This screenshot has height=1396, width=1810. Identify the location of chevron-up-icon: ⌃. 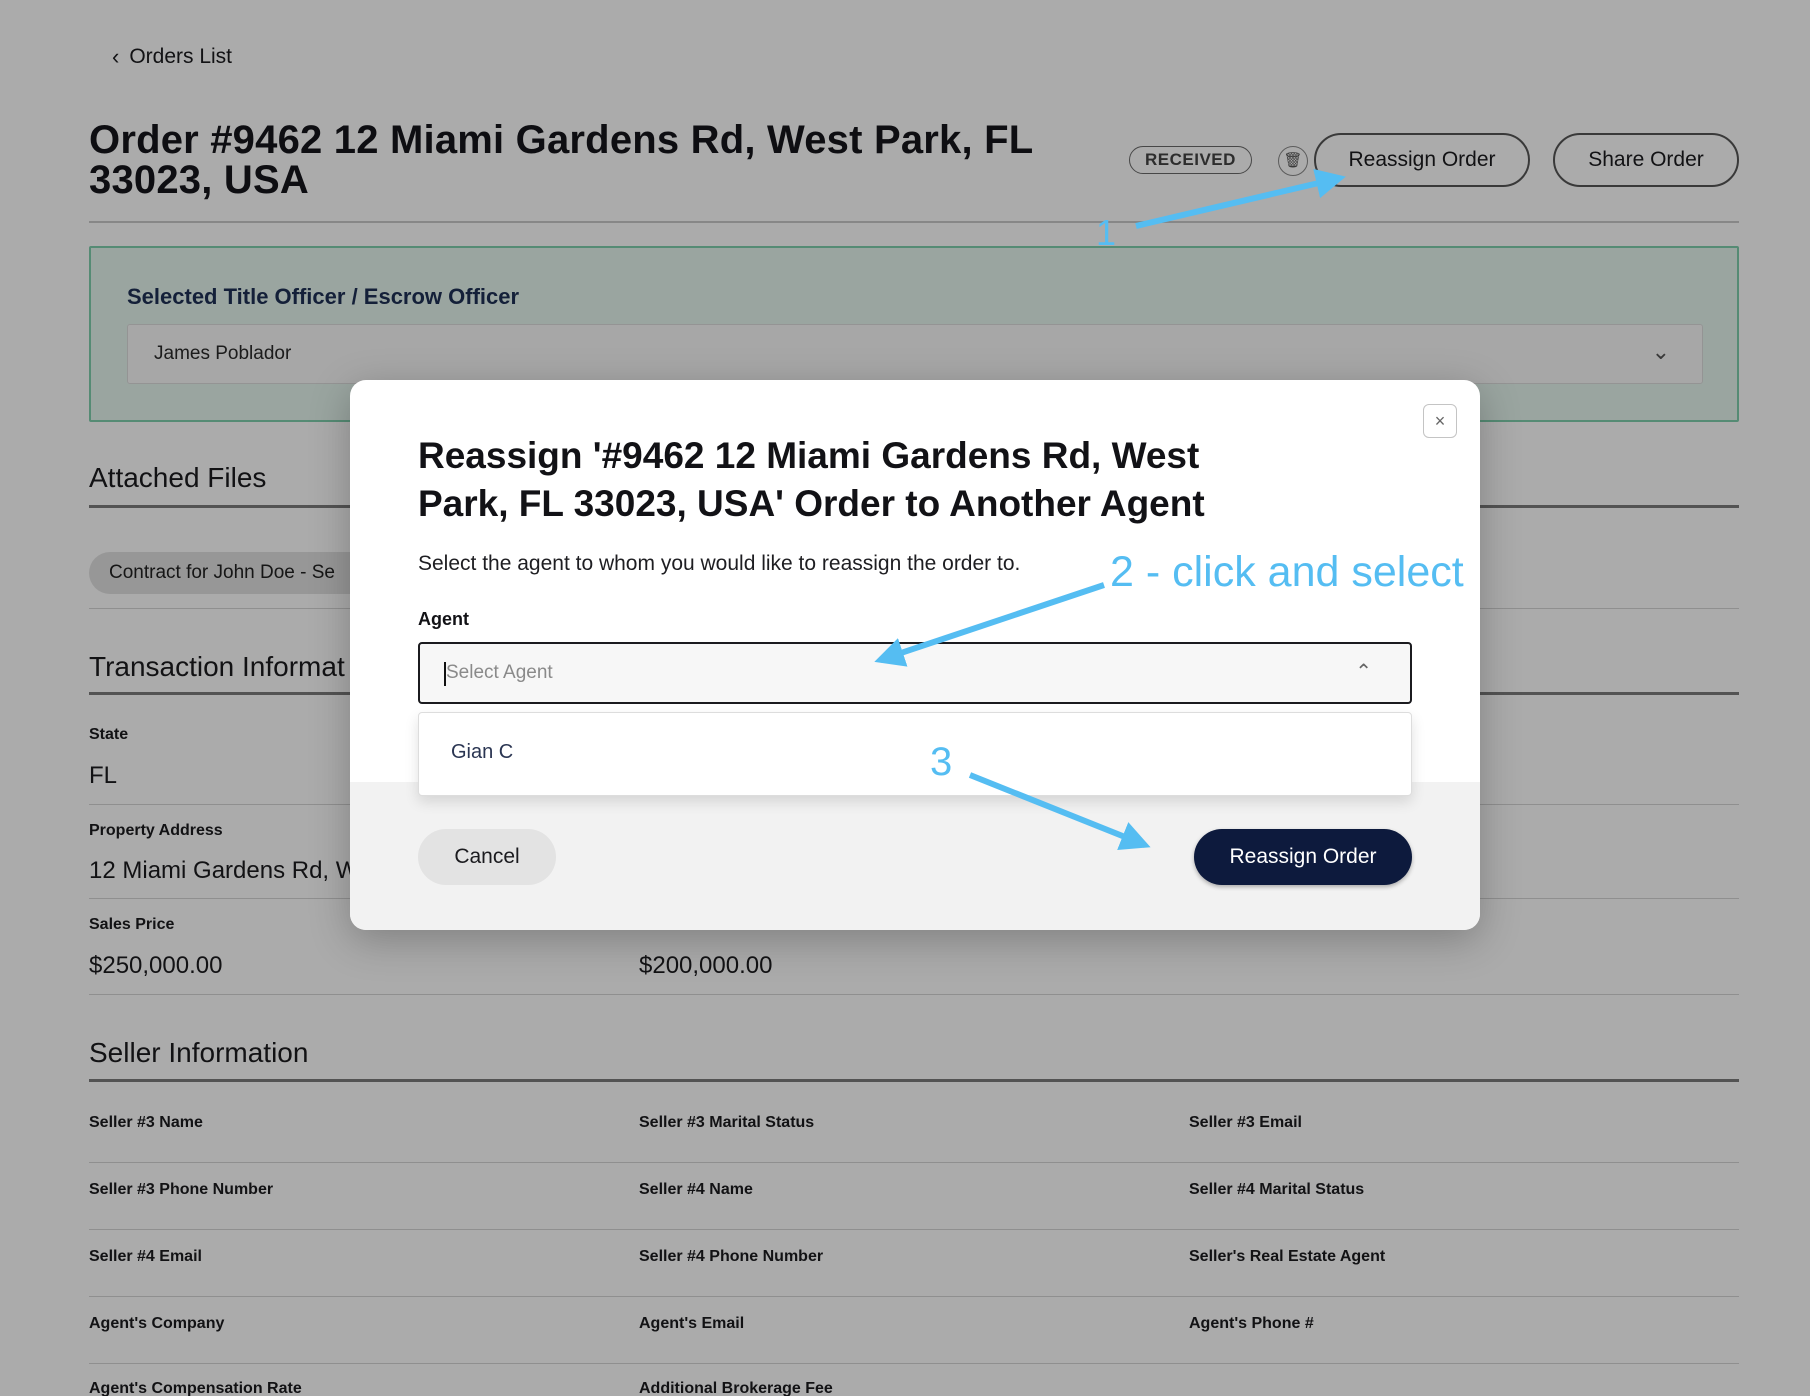
(1363, 672).